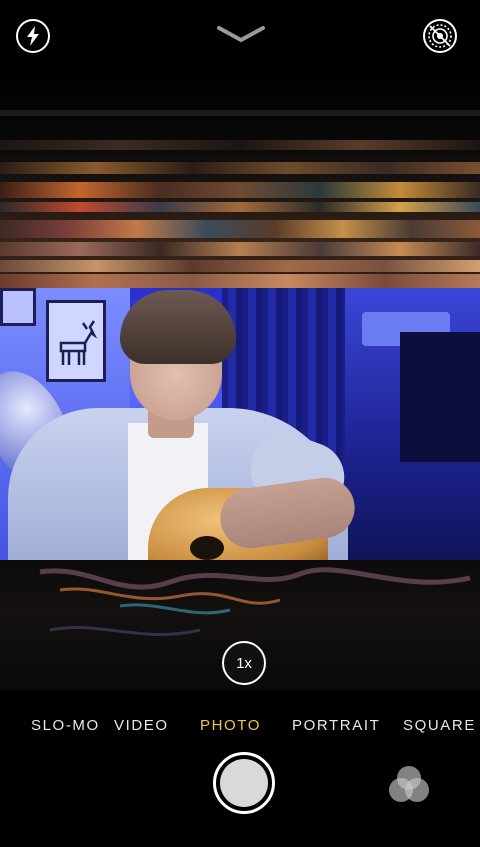 The width and height of the screenshot is (480, 847). Describe the element at coordinates (230, 725) in the screenshot. I see `mode-photo: PHOTO` at that location.